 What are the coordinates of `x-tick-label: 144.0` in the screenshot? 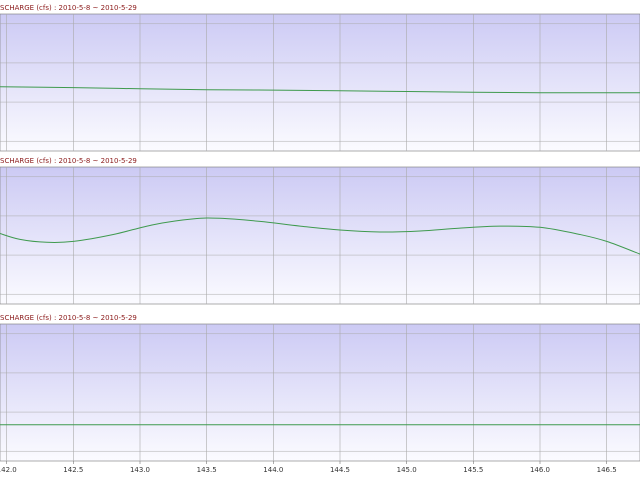 It's located at (273, 470).